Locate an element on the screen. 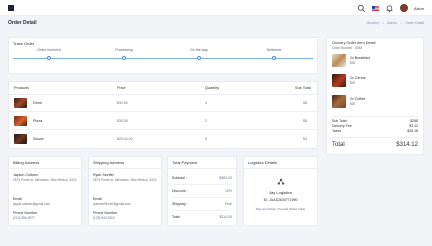  billing-phone: (213) 555-5977 is located at coordinates (24, 218).